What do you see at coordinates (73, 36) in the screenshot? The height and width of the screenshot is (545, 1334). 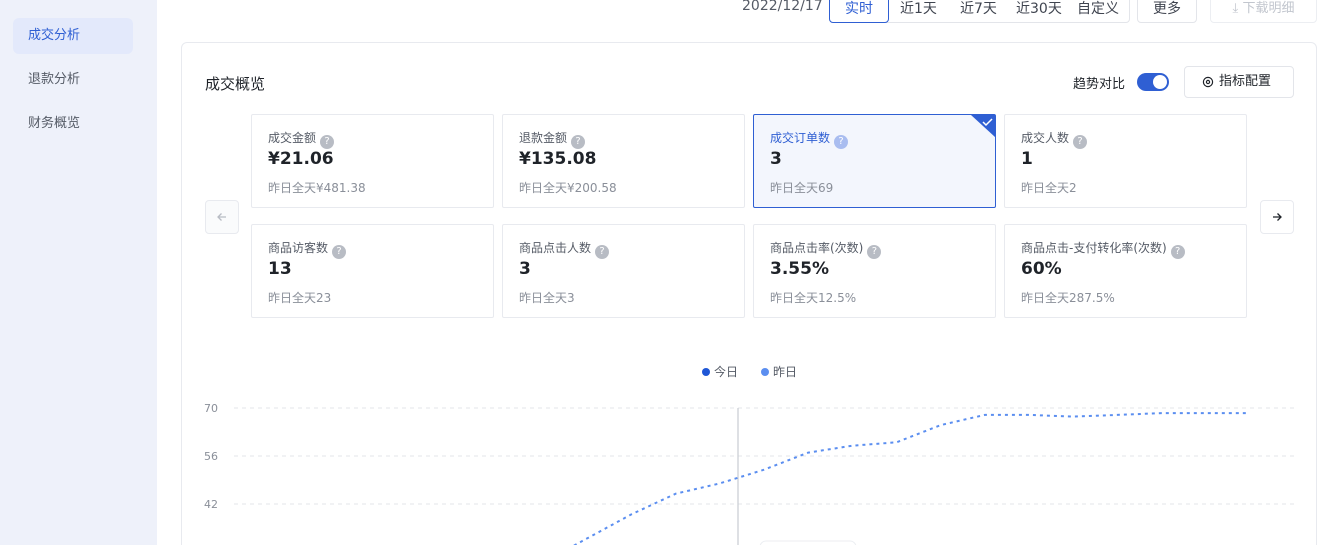 I see `sidebar-item-deal-analysis: 成交分析` at bounding box center [73, 36].